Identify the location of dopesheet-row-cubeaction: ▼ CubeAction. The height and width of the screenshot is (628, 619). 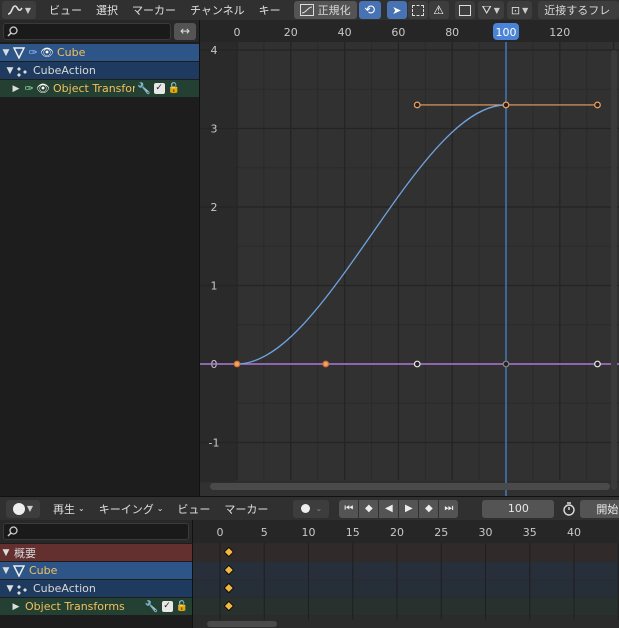
(96, 588).